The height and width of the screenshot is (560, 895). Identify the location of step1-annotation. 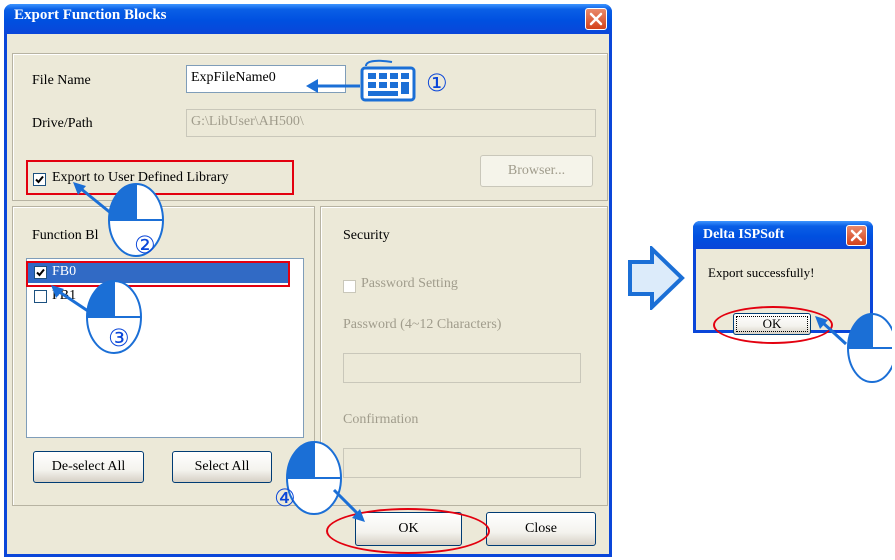
(361, 80).